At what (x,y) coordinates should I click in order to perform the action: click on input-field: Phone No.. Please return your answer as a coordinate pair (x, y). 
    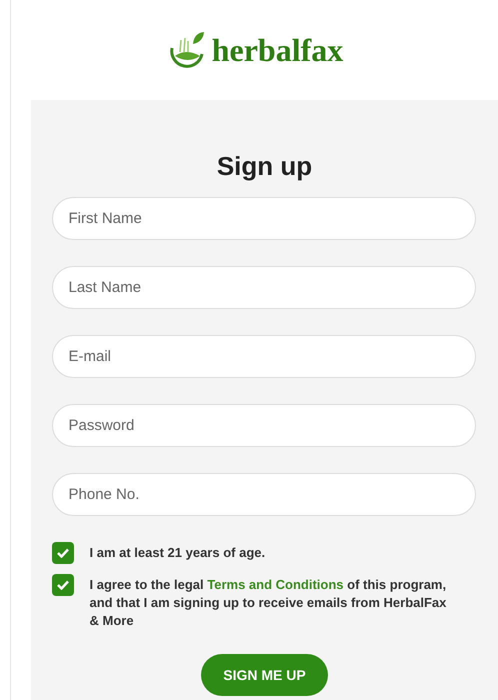
    Looking at the image, I should click on (264, 494).